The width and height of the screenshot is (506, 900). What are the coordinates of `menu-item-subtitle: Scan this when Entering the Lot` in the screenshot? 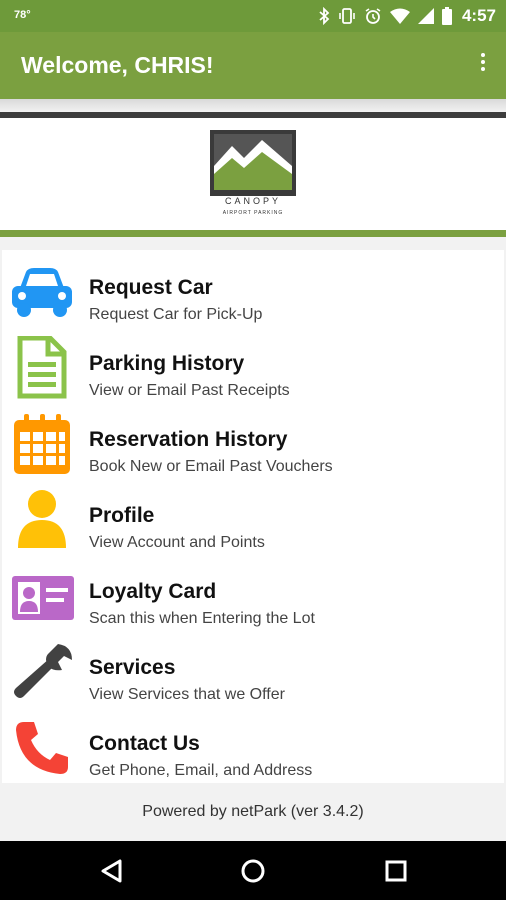 It's located at (202, 618).